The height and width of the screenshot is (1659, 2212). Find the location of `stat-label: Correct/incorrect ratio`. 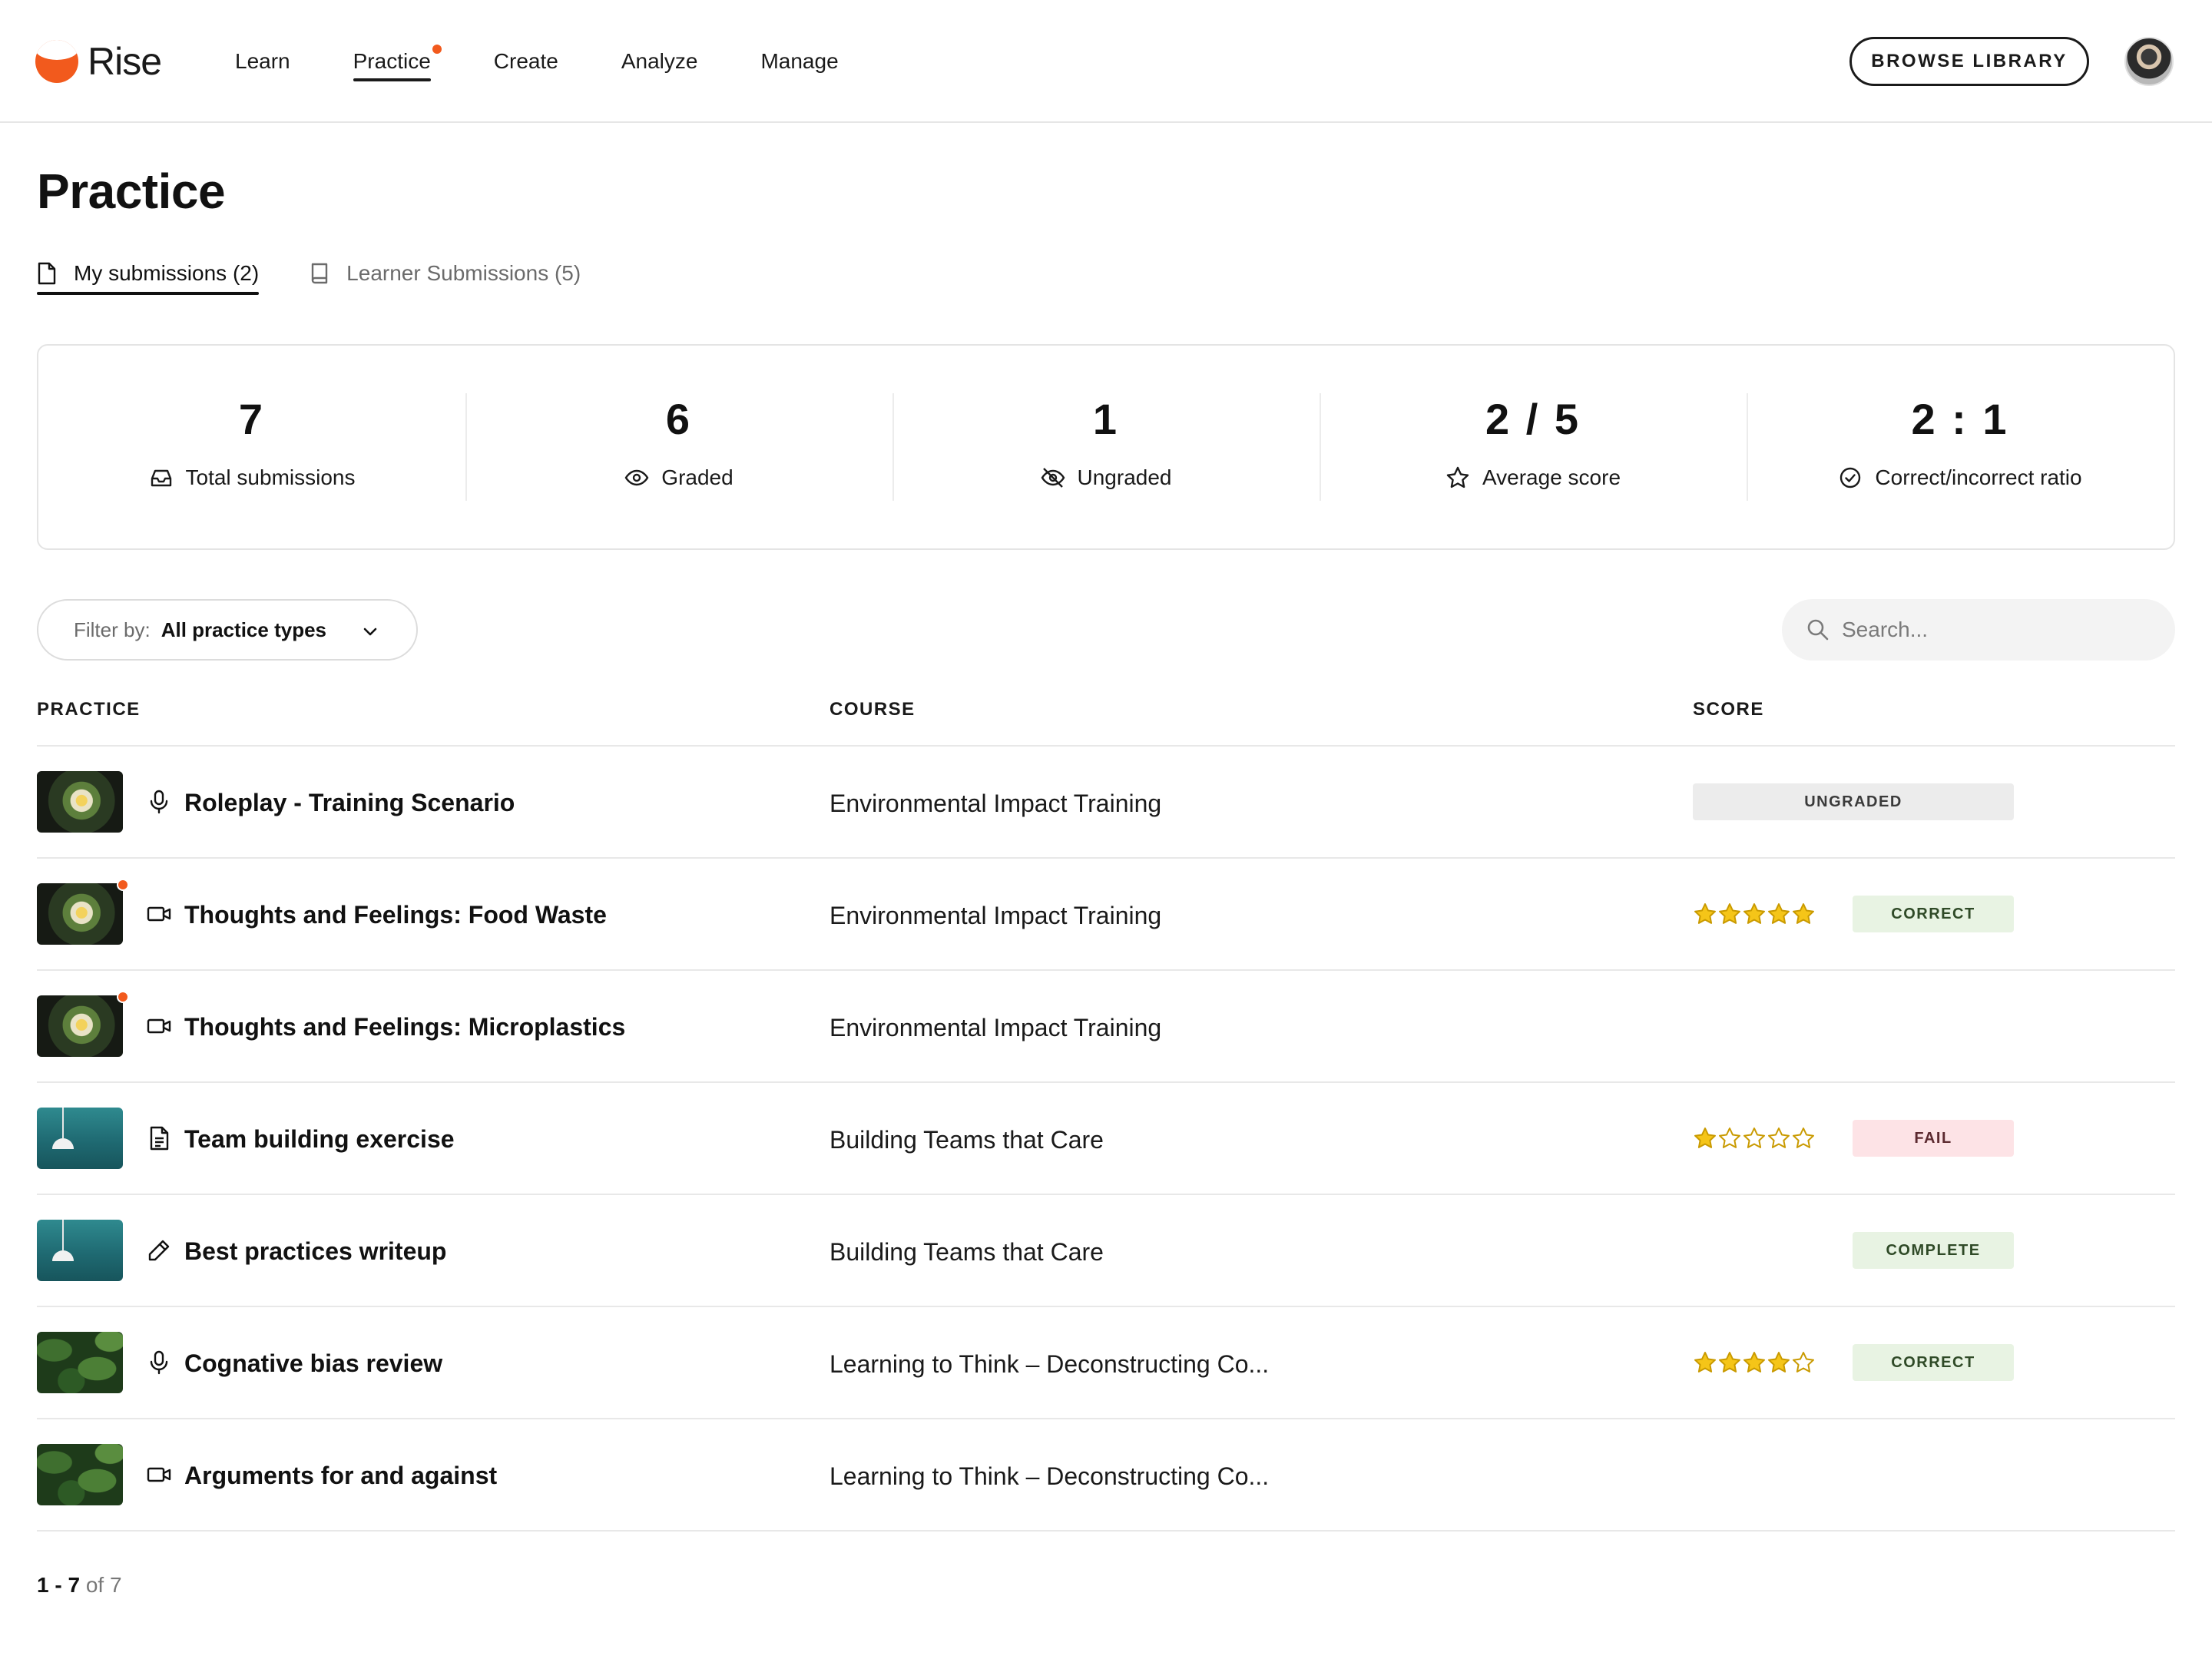

stat-label: Correct/incorrect ratio is located at coordinates (1979, 477).